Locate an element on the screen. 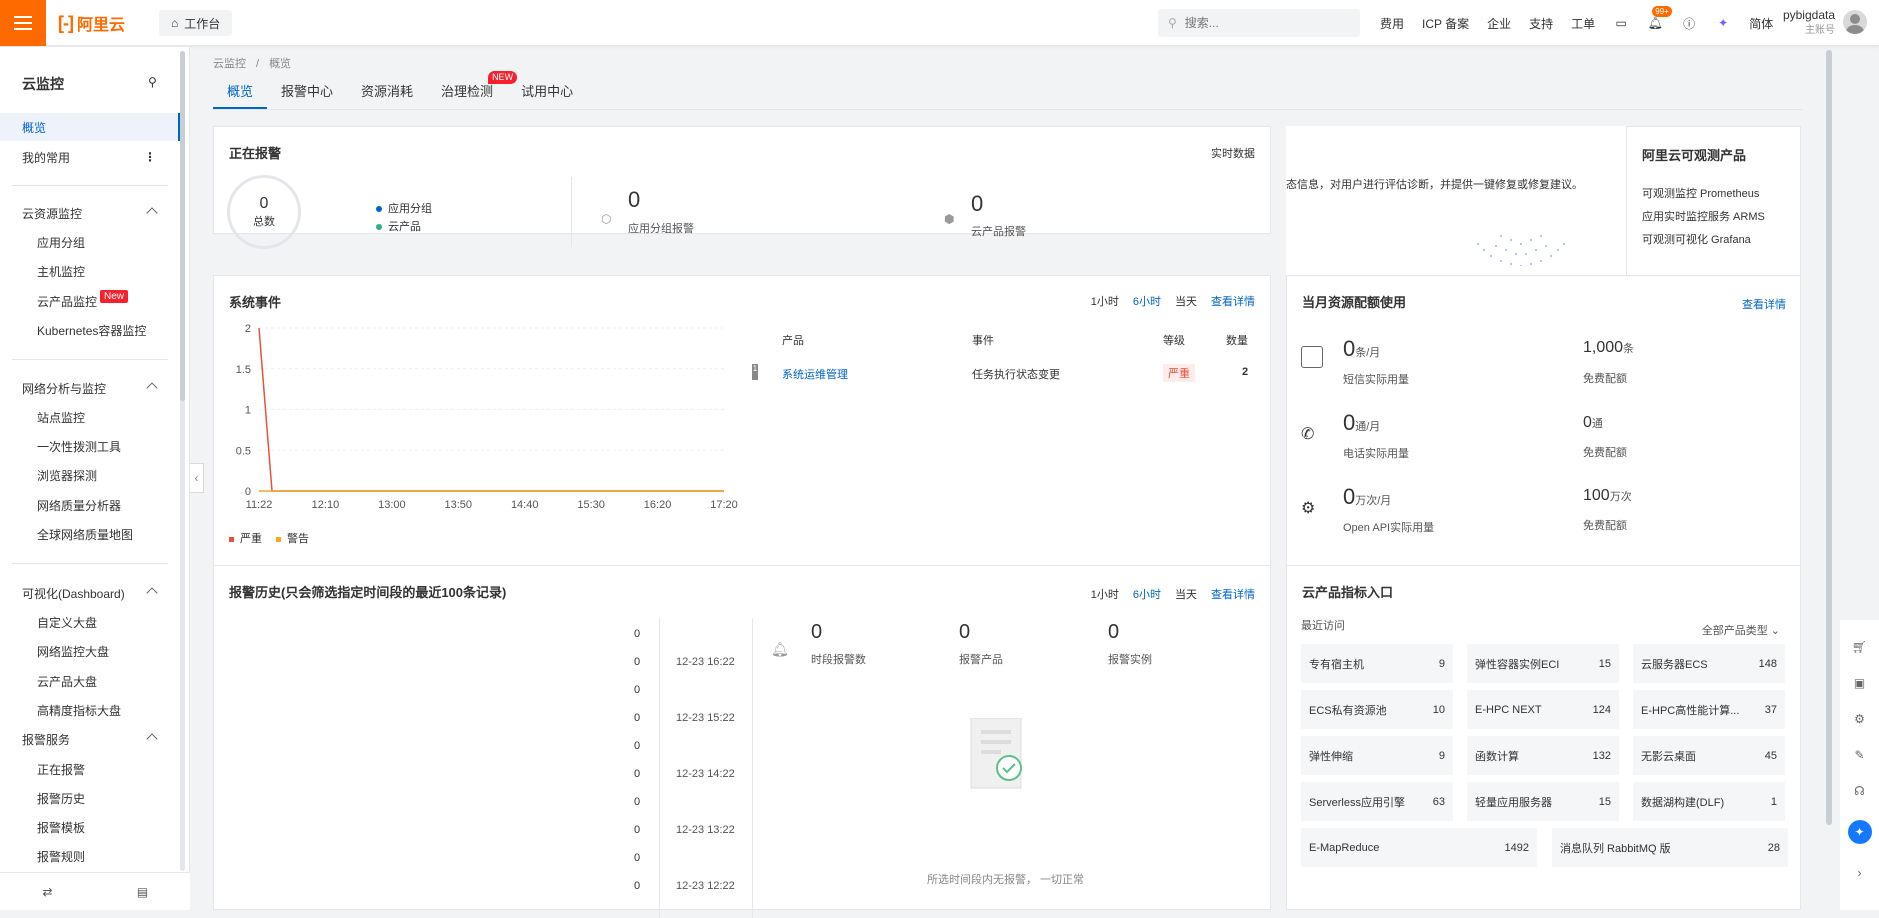 Image resolution: width=1879 pixels, height=918 pixels. menu-icon is located at coordinates (23, 23).